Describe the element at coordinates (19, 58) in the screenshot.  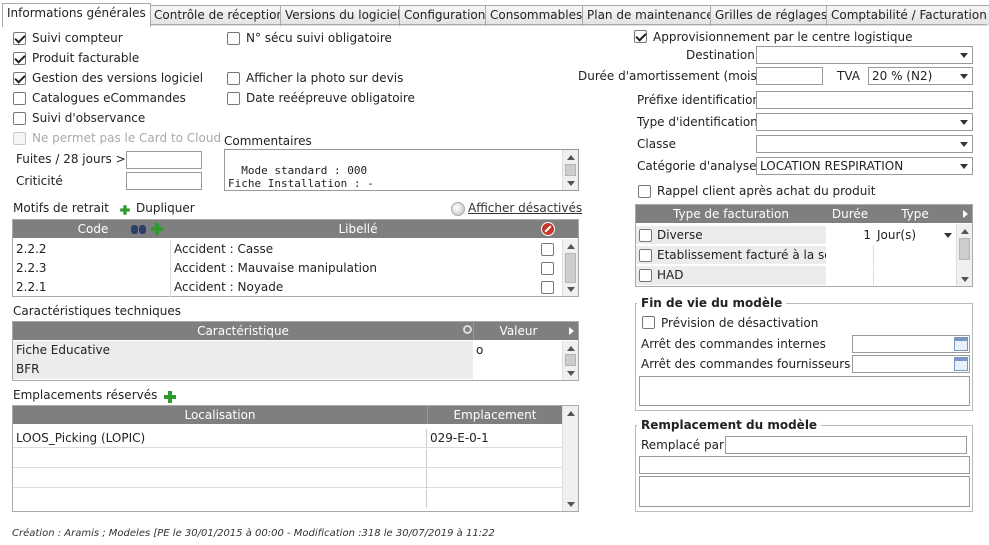
I see `produit-facturable-checkbox` at that location.